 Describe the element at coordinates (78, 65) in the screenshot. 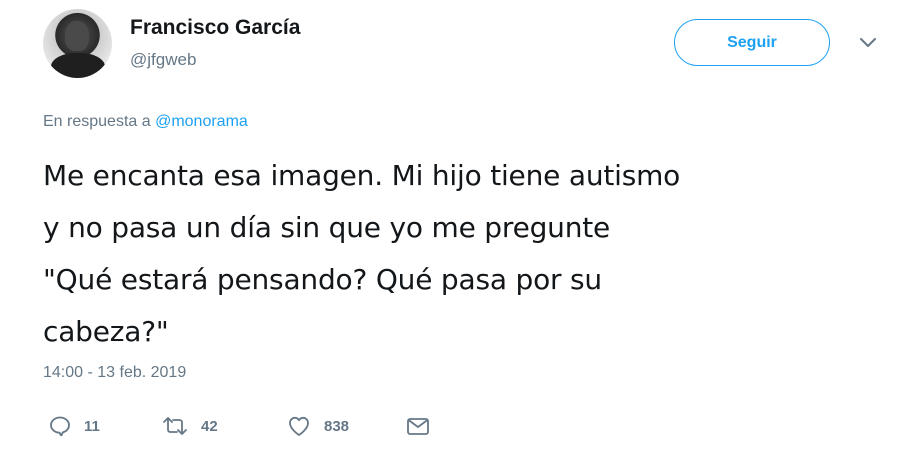

I see `avatar-body` at that location.